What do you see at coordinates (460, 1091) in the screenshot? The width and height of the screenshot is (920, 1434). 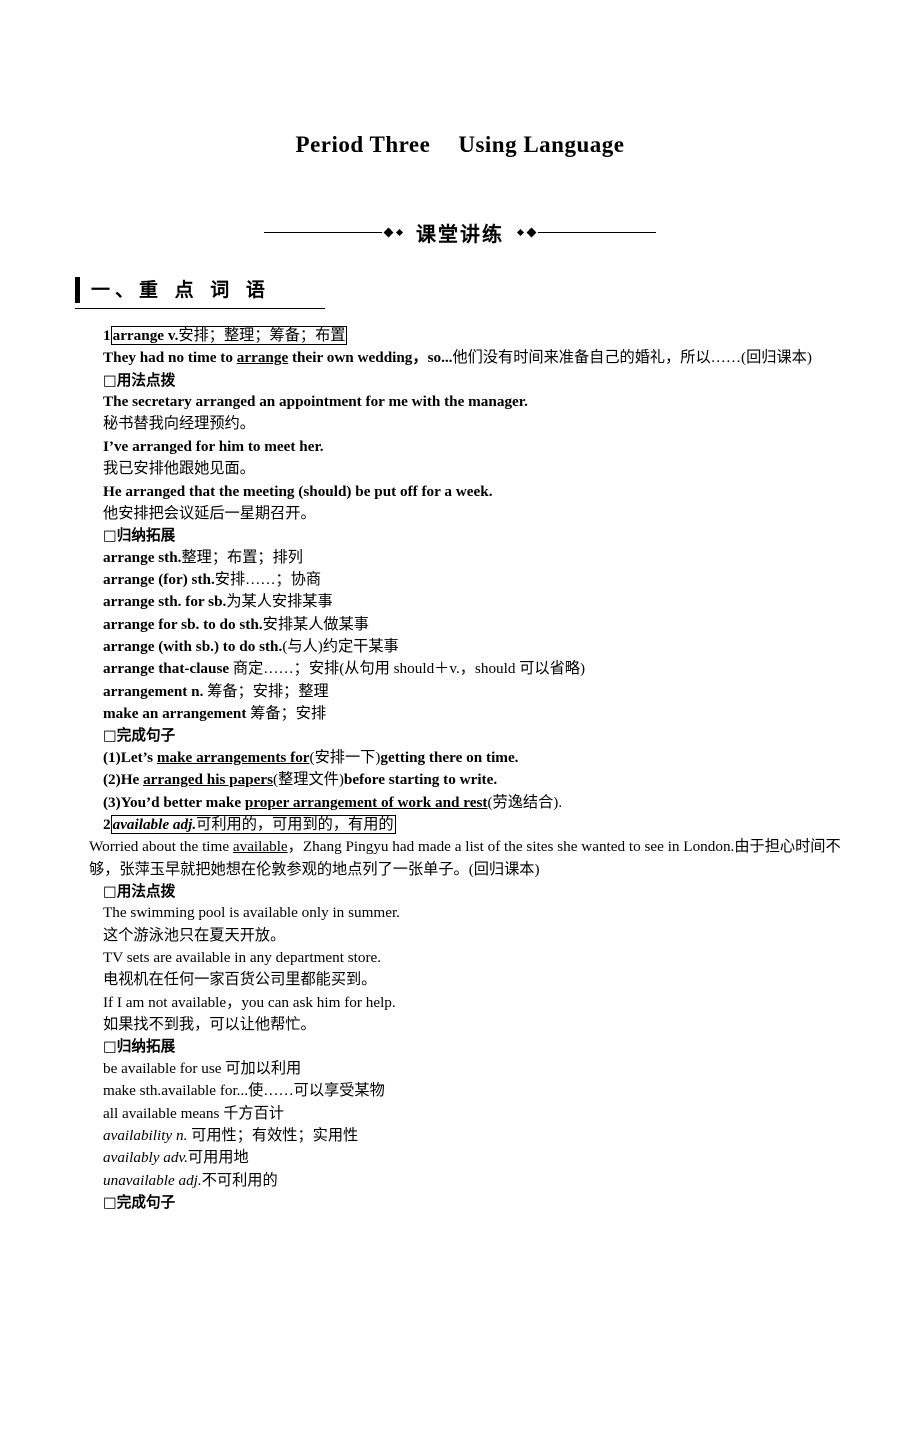 I see `entry-2-expansion-2: make sth.available for...使……可以享受某物` at bounding box center [460, 1091].